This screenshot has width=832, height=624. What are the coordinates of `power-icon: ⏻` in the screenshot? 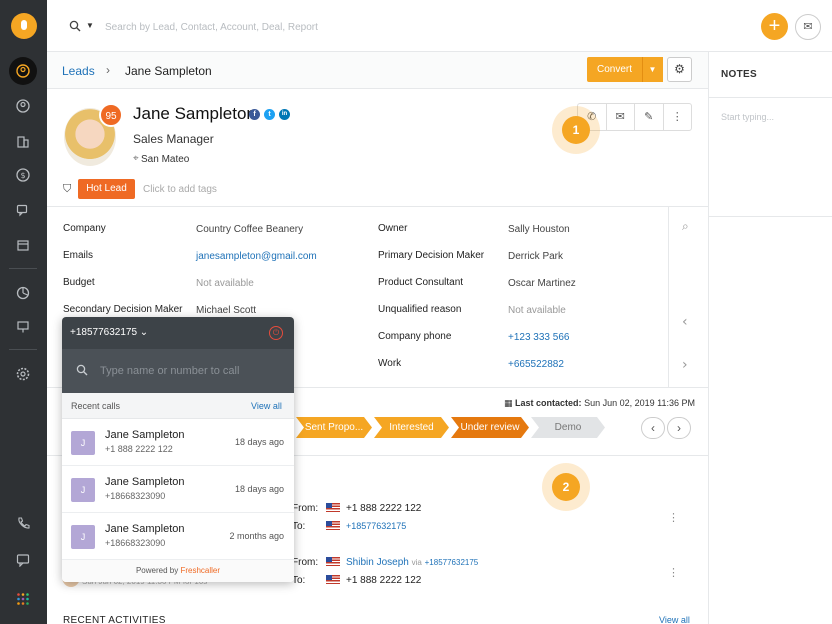 It's located at (276, 333).